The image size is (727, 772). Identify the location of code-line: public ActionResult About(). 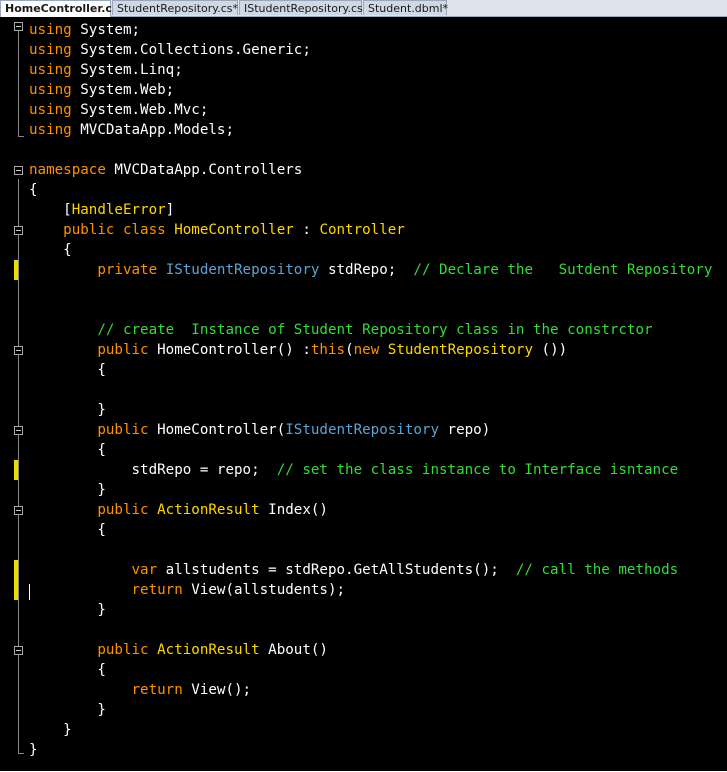
(363, 650).